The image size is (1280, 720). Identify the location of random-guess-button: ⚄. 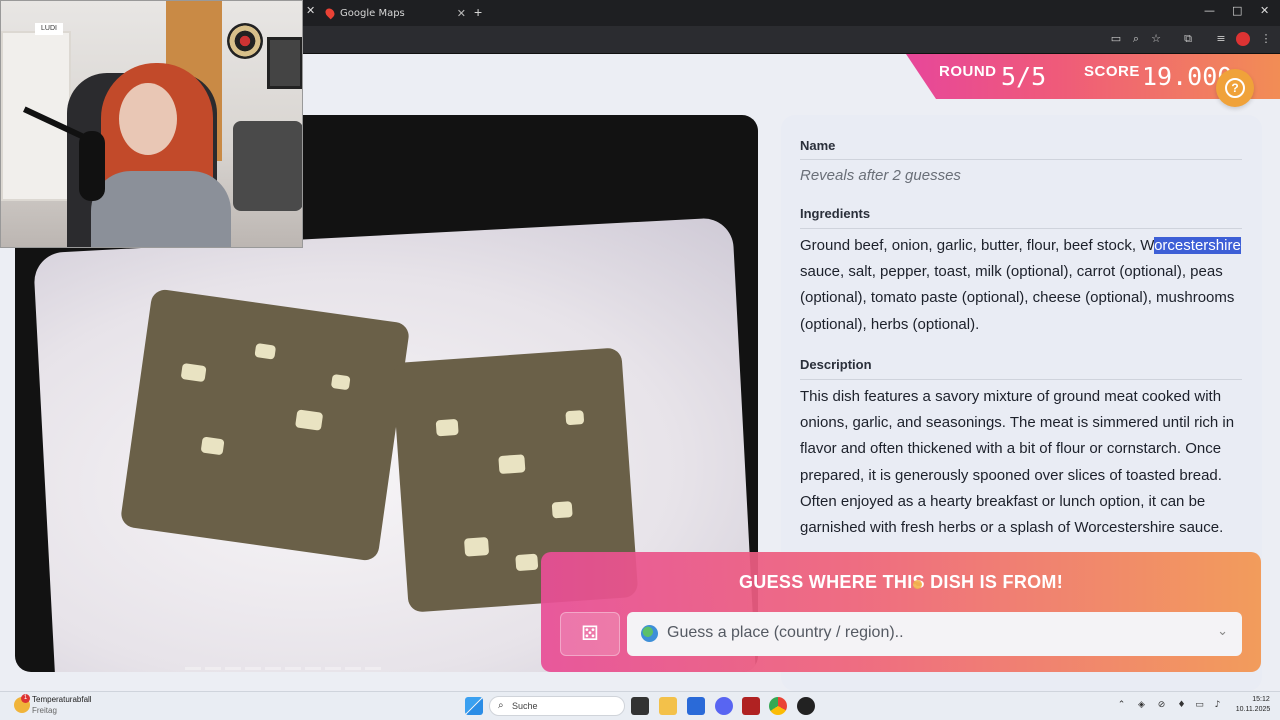
(590, 634).